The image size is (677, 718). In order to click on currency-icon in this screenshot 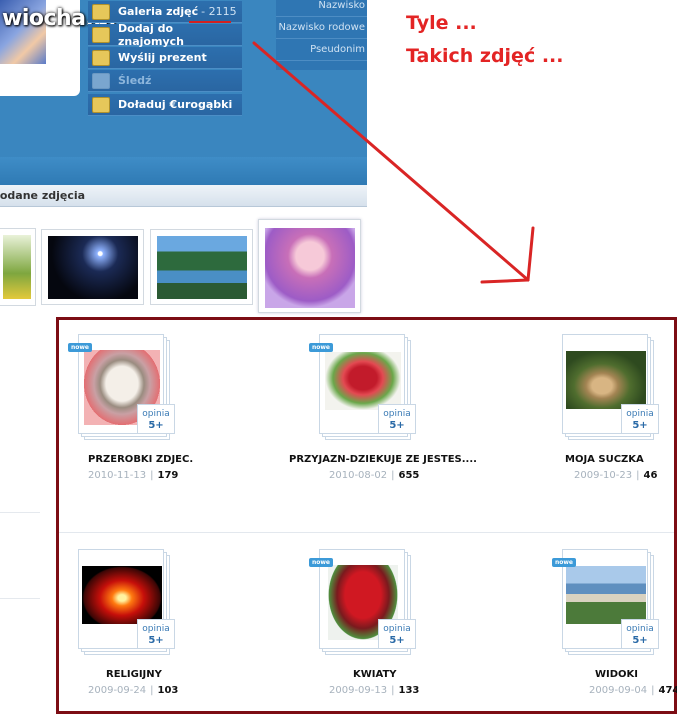, I will do `click(101, 104)`.